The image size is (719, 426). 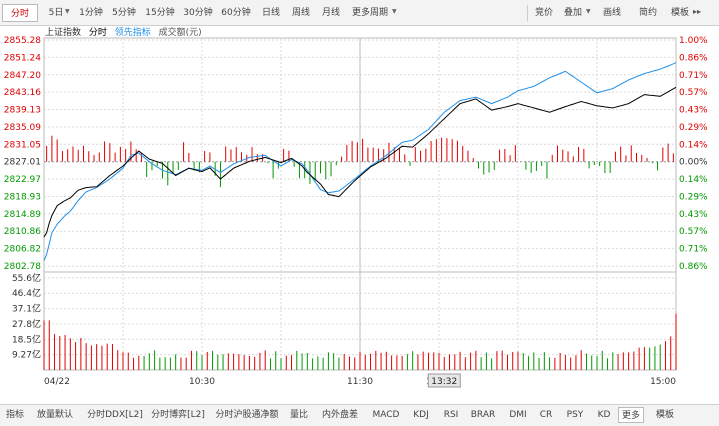 I want to click on leading-indicator-label: 领先指标, so click(x=133, y=33).